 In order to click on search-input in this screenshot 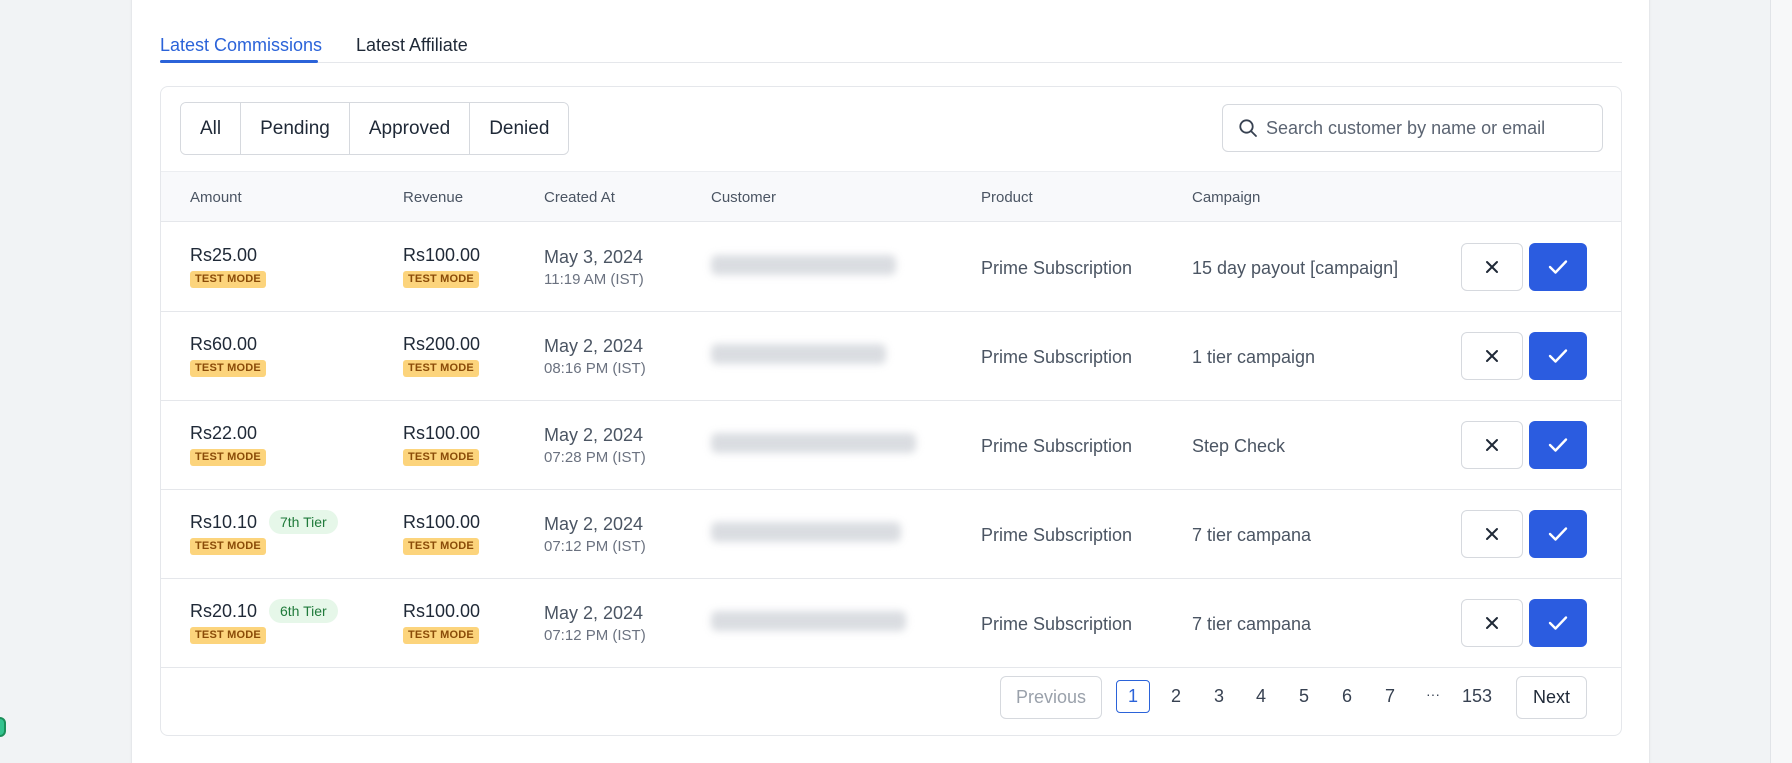, I will do `click(1426, 128)`.